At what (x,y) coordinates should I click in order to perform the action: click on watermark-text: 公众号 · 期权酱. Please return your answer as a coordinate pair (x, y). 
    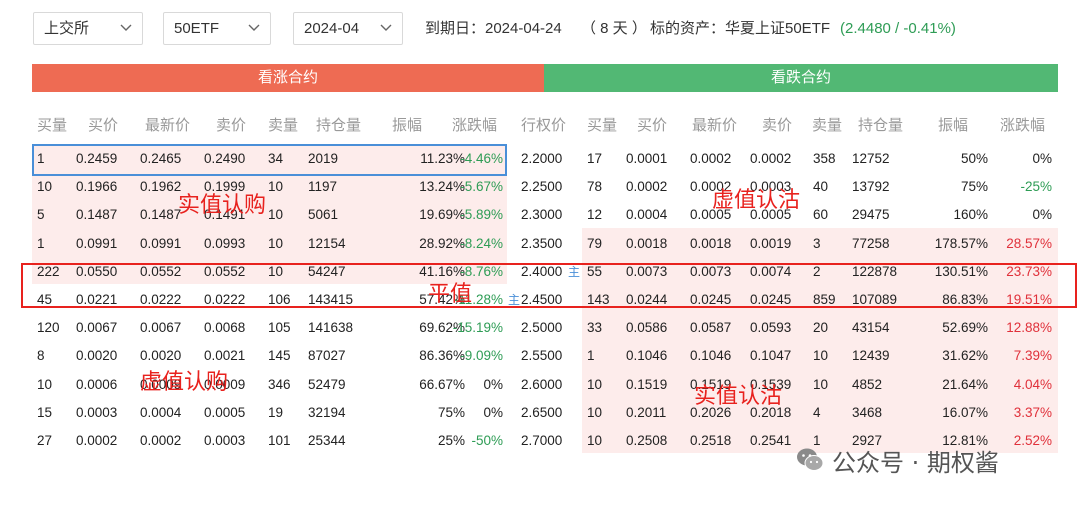
    Looking at the image, I should click on (915, 463).